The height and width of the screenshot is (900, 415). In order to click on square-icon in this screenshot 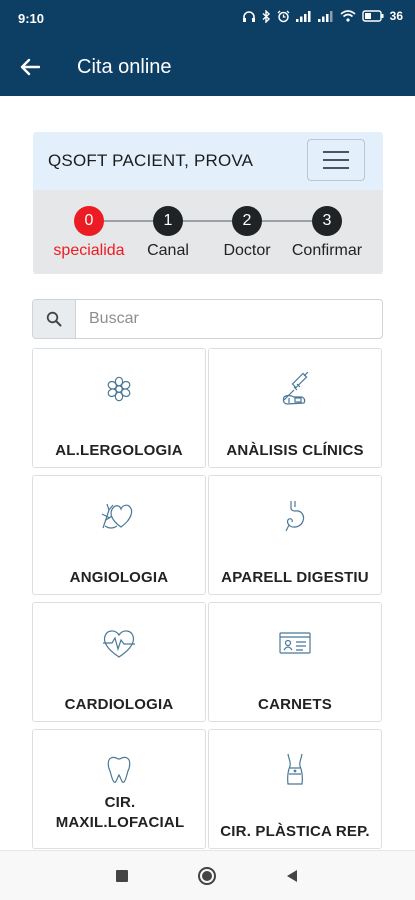, I will do `click(122, 876)`.